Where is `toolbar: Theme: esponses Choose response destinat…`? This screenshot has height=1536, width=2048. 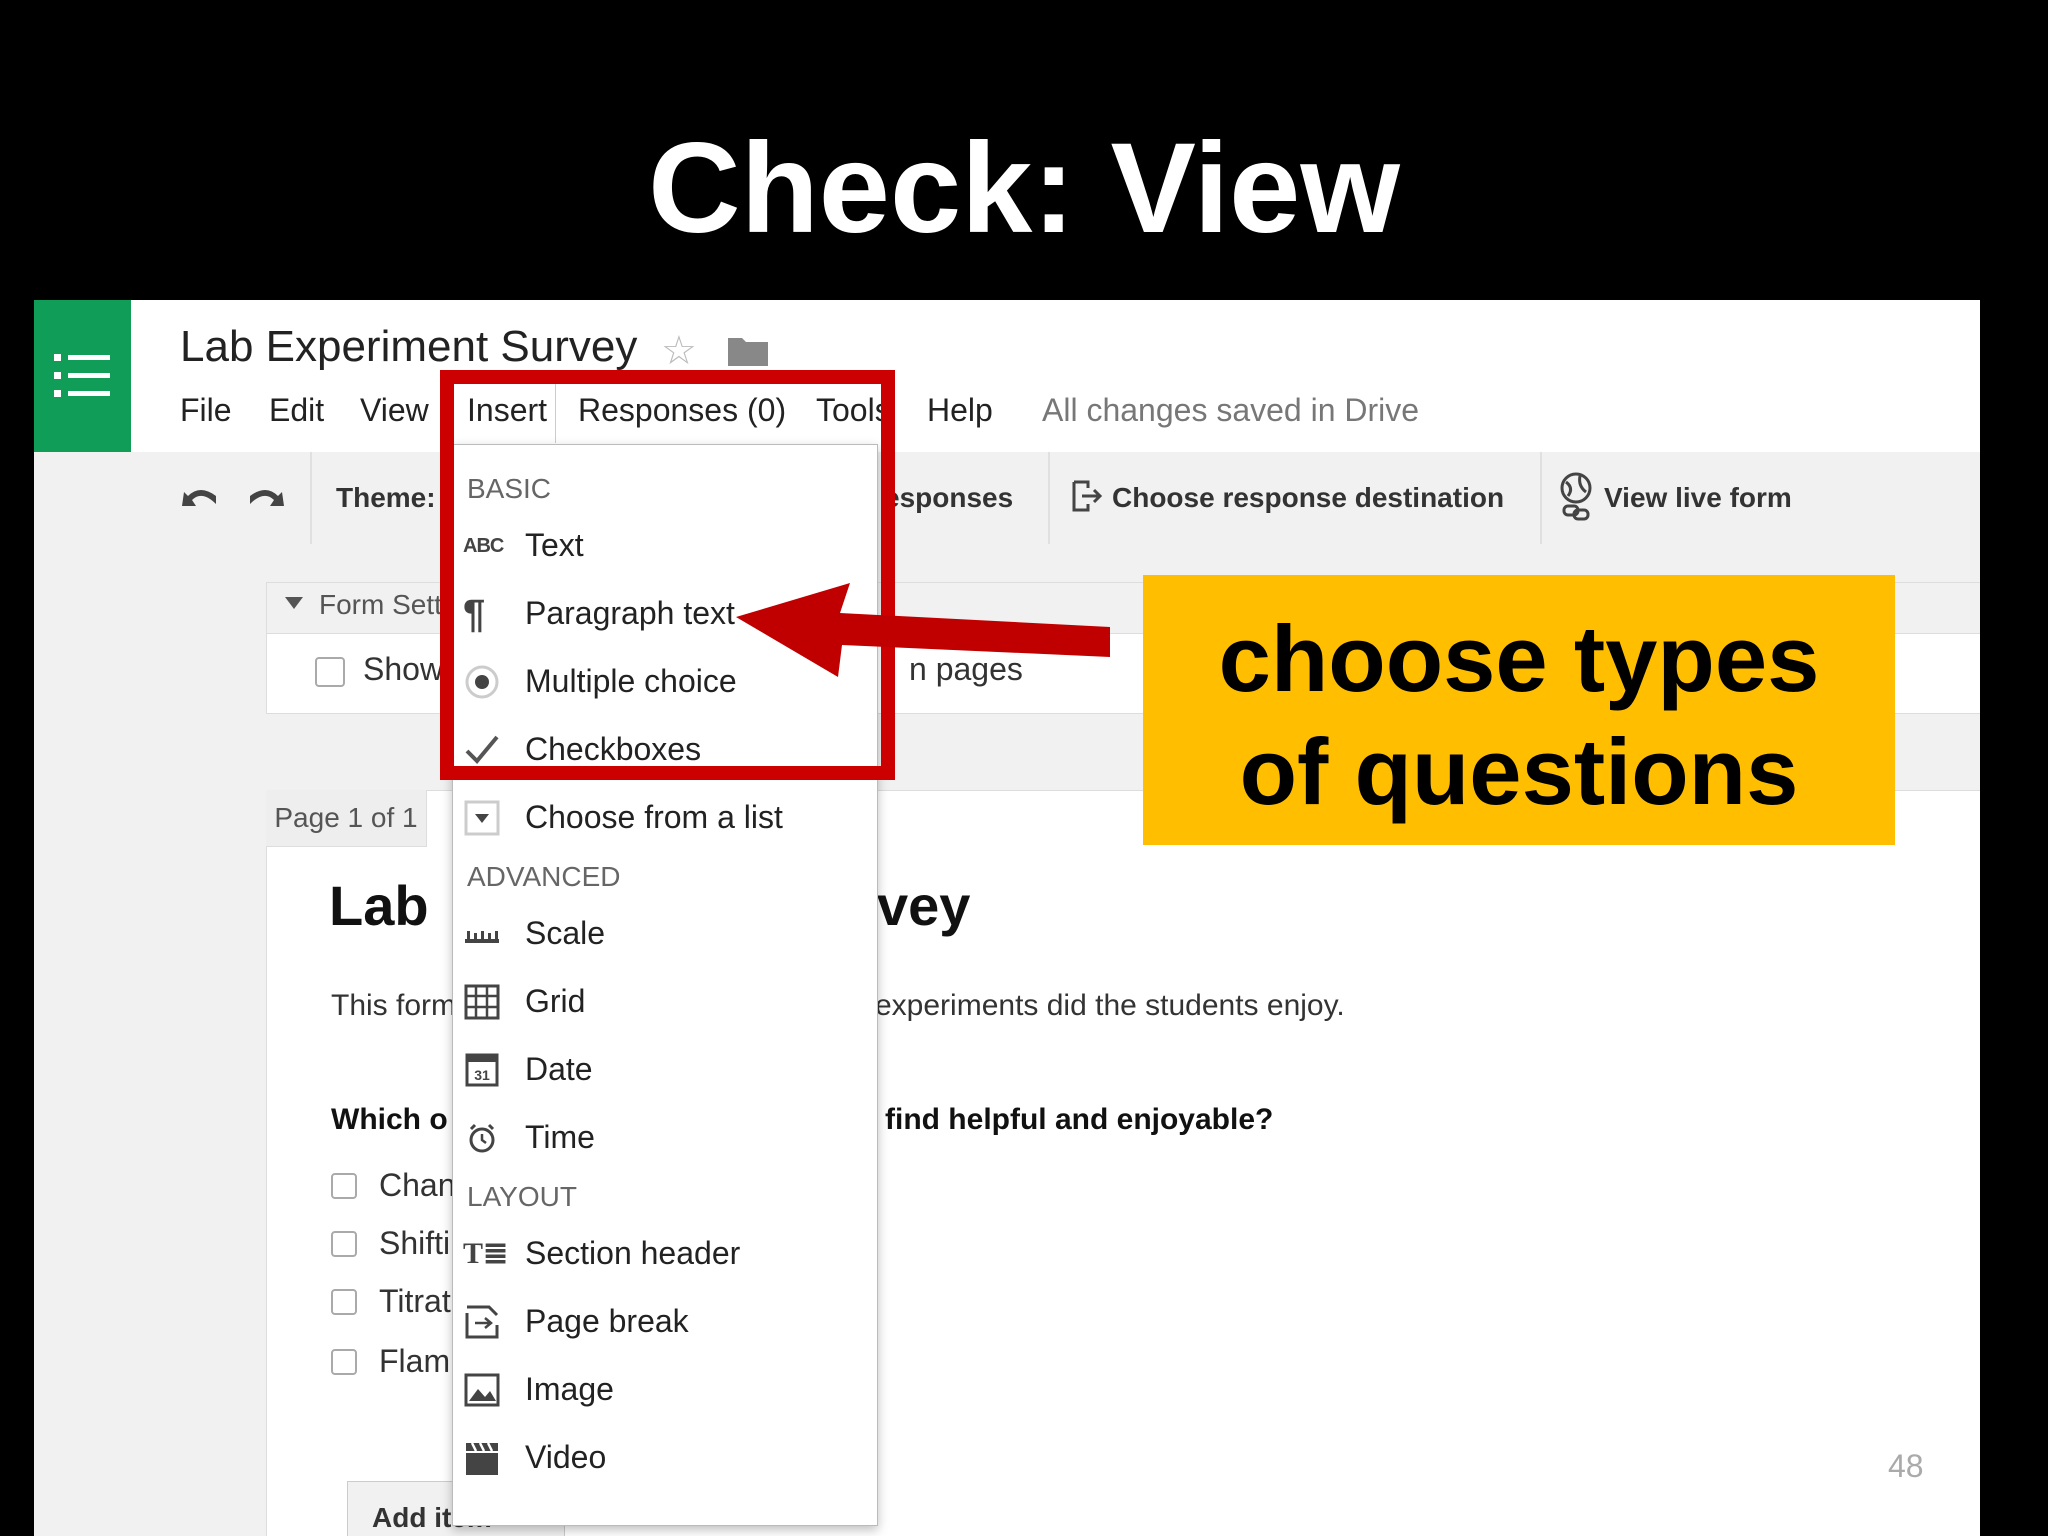
toolbar: Theme: esponses Choose response destinat… is located at coordinates (1007, 498).